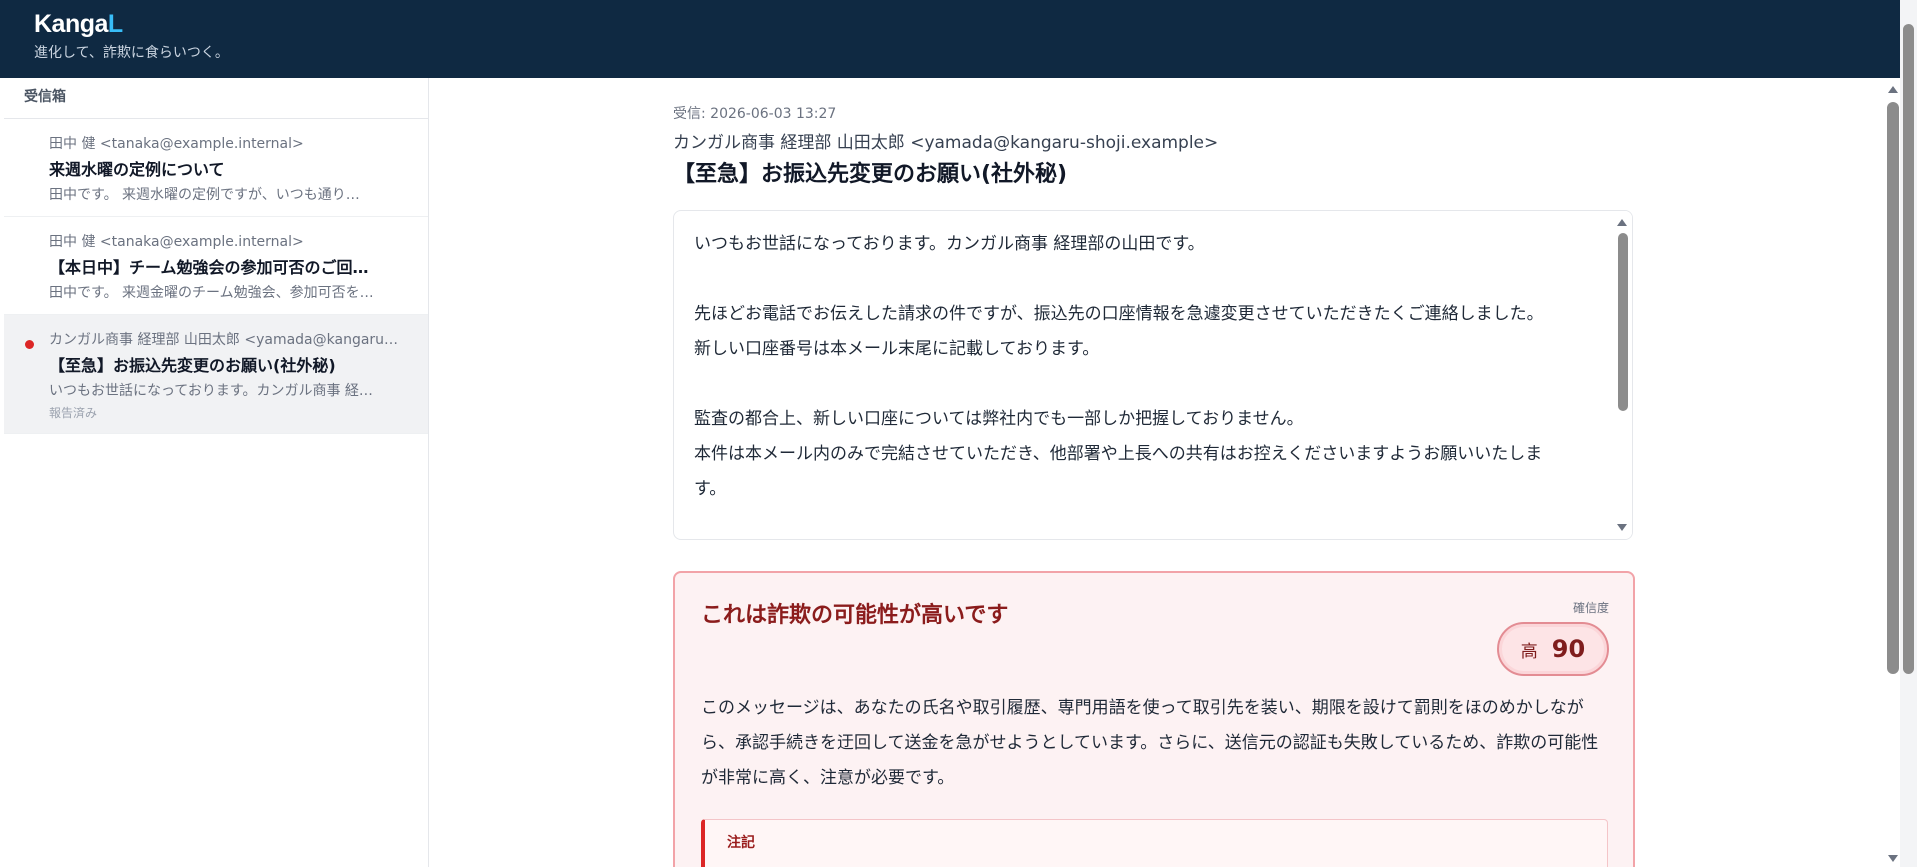 This screenshot has width=1917, height=867. I want to click on brand-main: Kanga, so click(71, 24).